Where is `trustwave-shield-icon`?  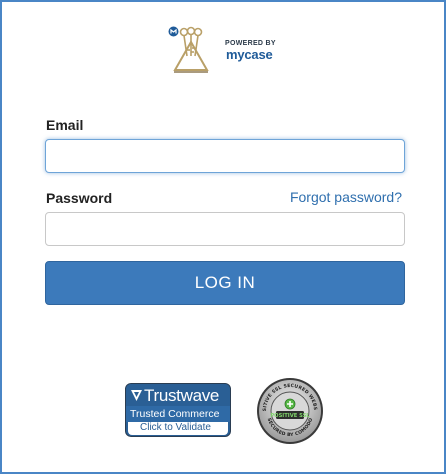
trustwave-shield-icon is located at coordinates (136, 395).